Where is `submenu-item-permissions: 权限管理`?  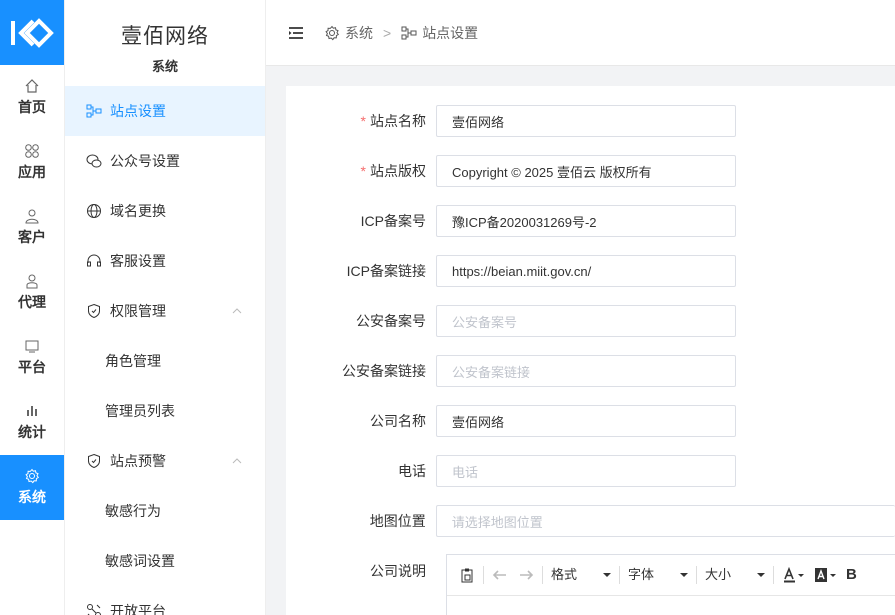 submenu-item-permissions: 权限管理 is located at coordinates (165, 311).